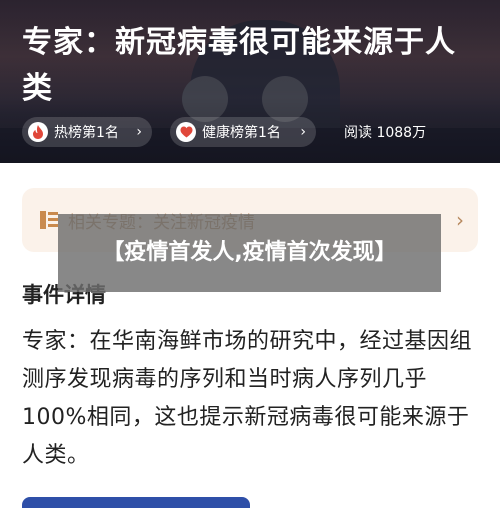  I want to click on read-count: 阅读 1088万, so click(385, 133).